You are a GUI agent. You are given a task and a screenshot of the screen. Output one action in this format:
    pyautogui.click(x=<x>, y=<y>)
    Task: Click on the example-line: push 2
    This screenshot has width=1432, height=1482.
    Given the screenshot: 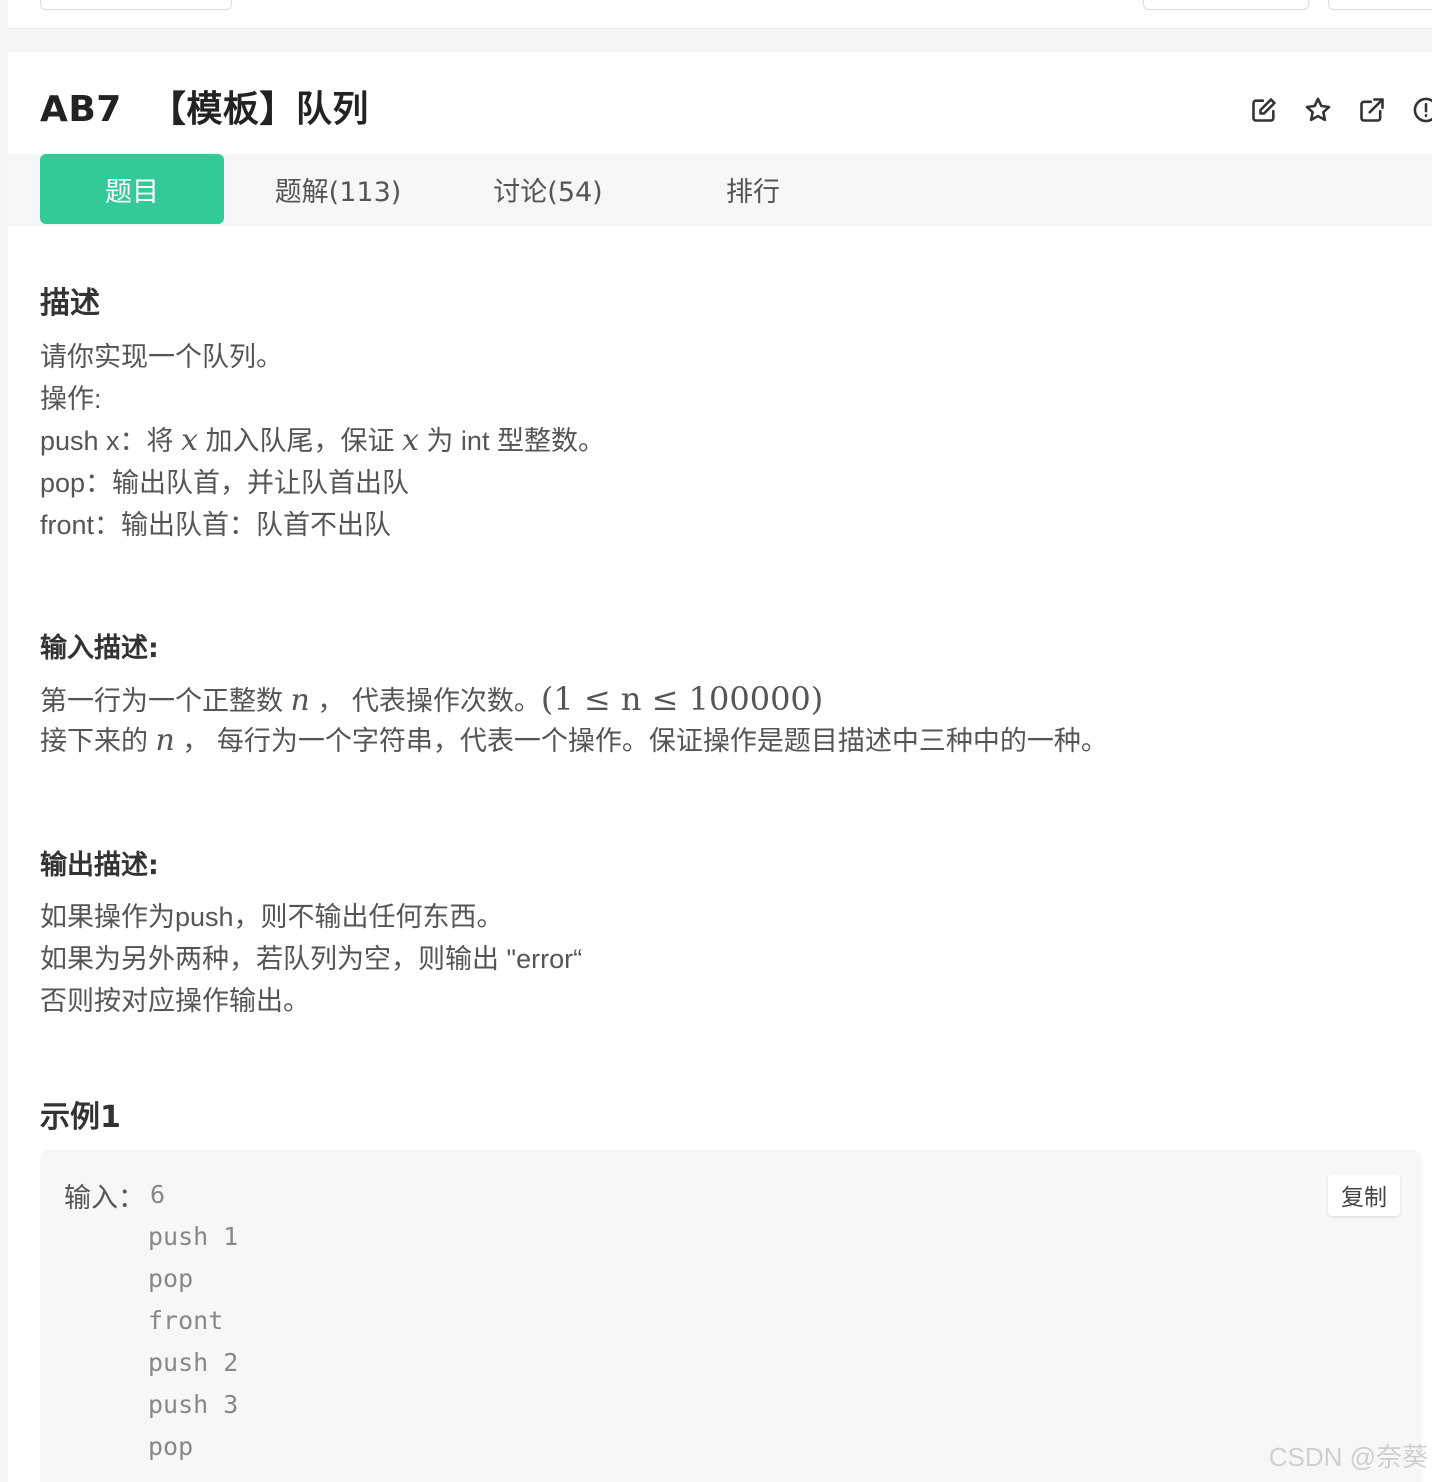 What is the action you would take?
    pyautogui.click(x=193, y=1362)
    